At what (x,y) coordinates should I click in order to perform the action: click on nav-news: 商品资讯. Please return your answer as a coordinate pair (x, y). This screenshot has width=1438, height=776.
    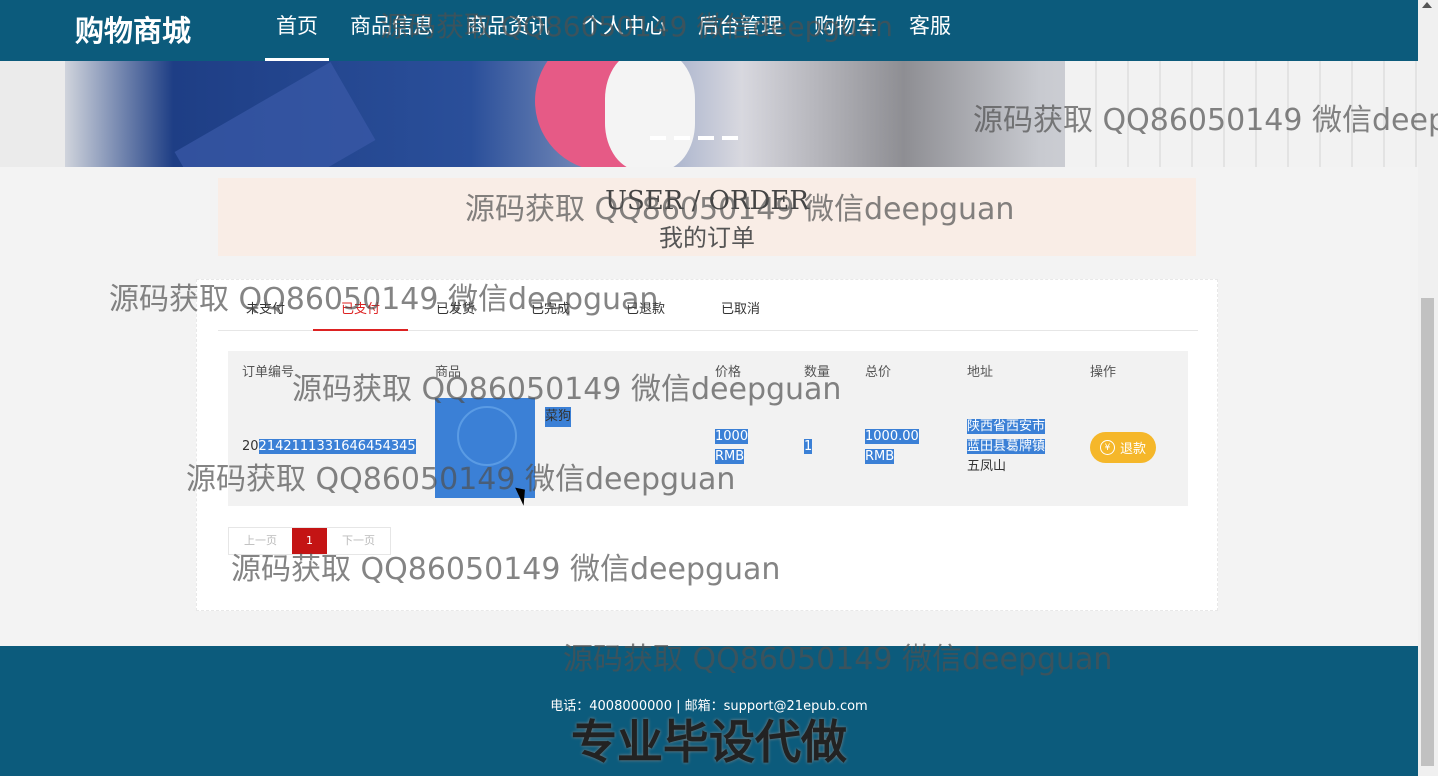
    Looking at the image, I should click on (508, 30).